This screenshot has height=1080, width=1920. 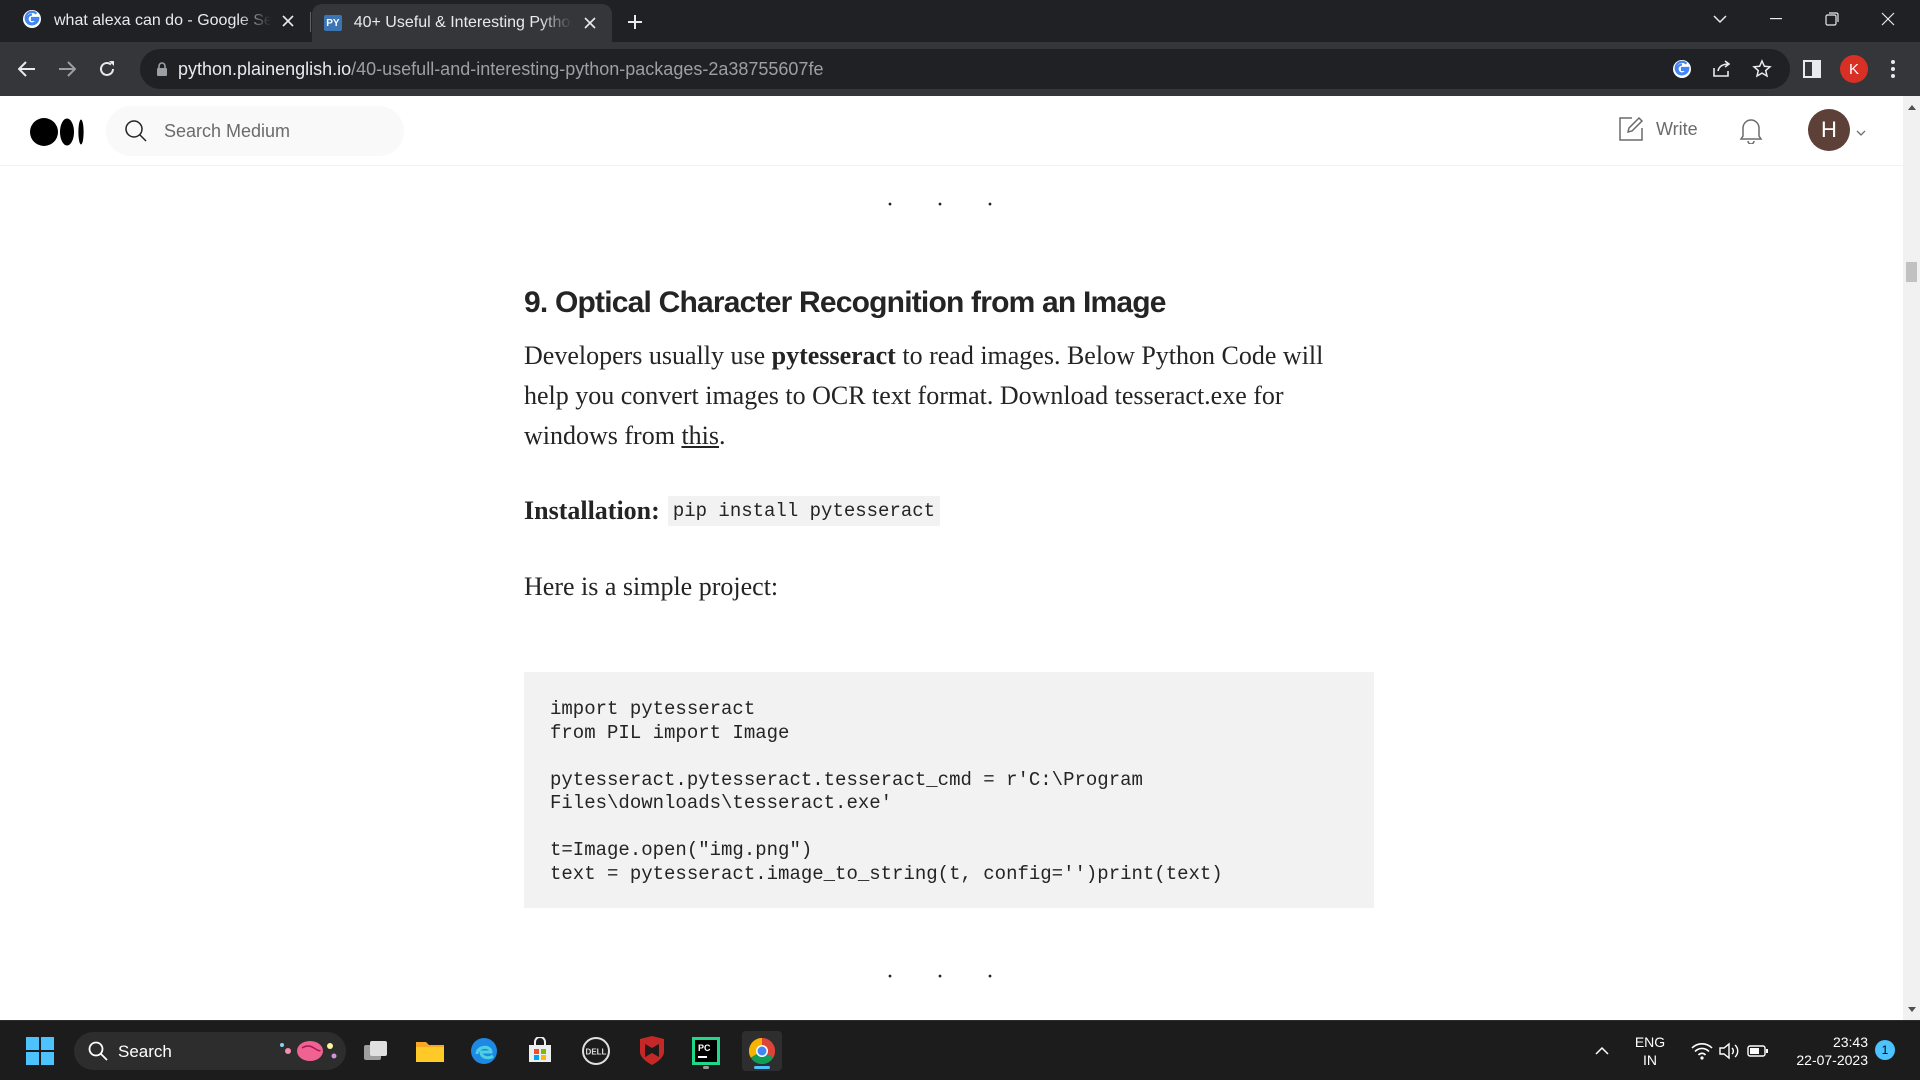 I want to click on tab-google-search: what alexa can do - Google Search, so click(x=160, y=21).